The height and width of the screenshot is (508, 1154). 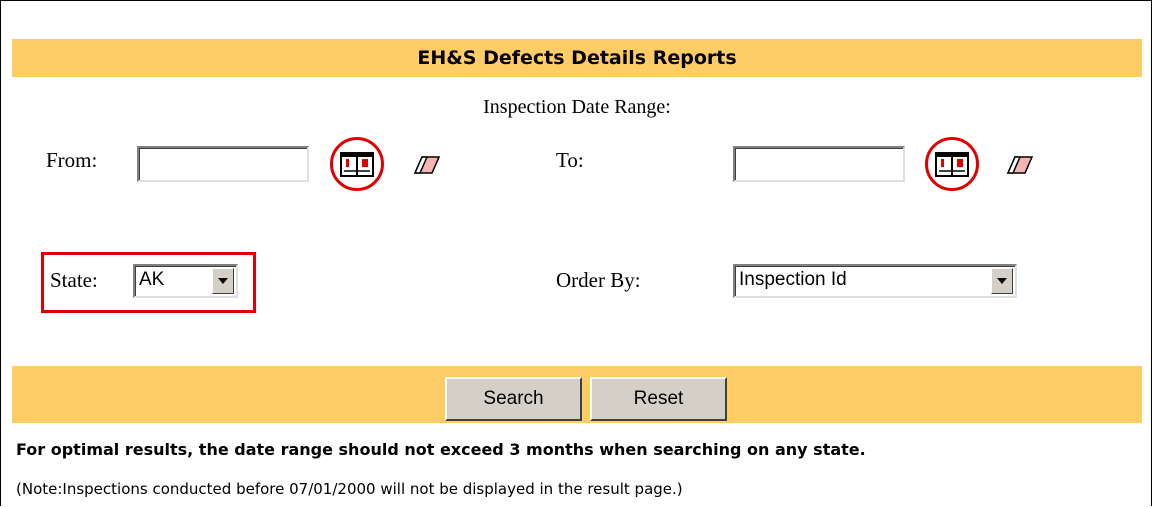 I want to click on reset-button: Reset, so click(x=658, y=399).